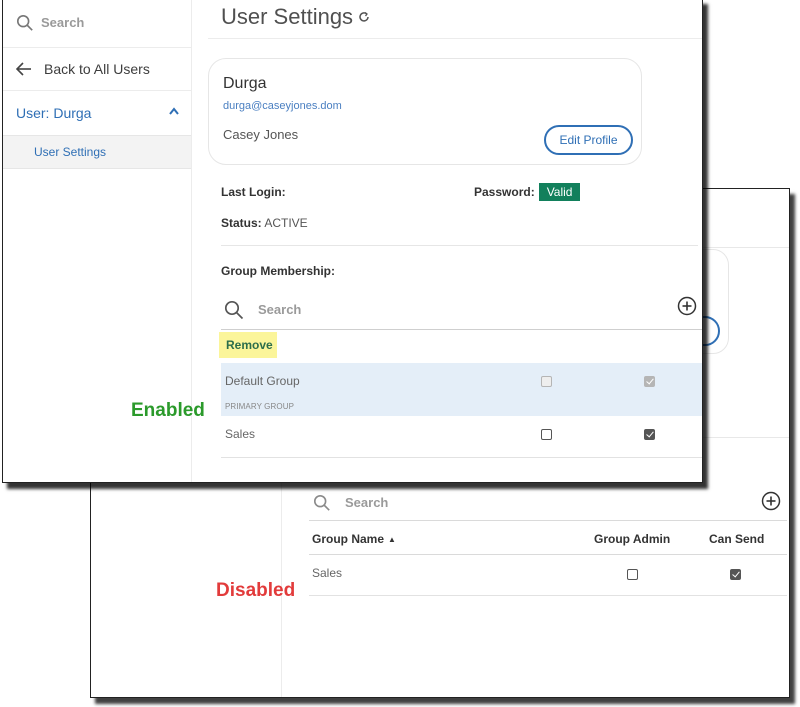  What do you see at coordinates (295, 17) in the screenshot?
I see `page-title: User Settings` at bounding box center [295, 17].